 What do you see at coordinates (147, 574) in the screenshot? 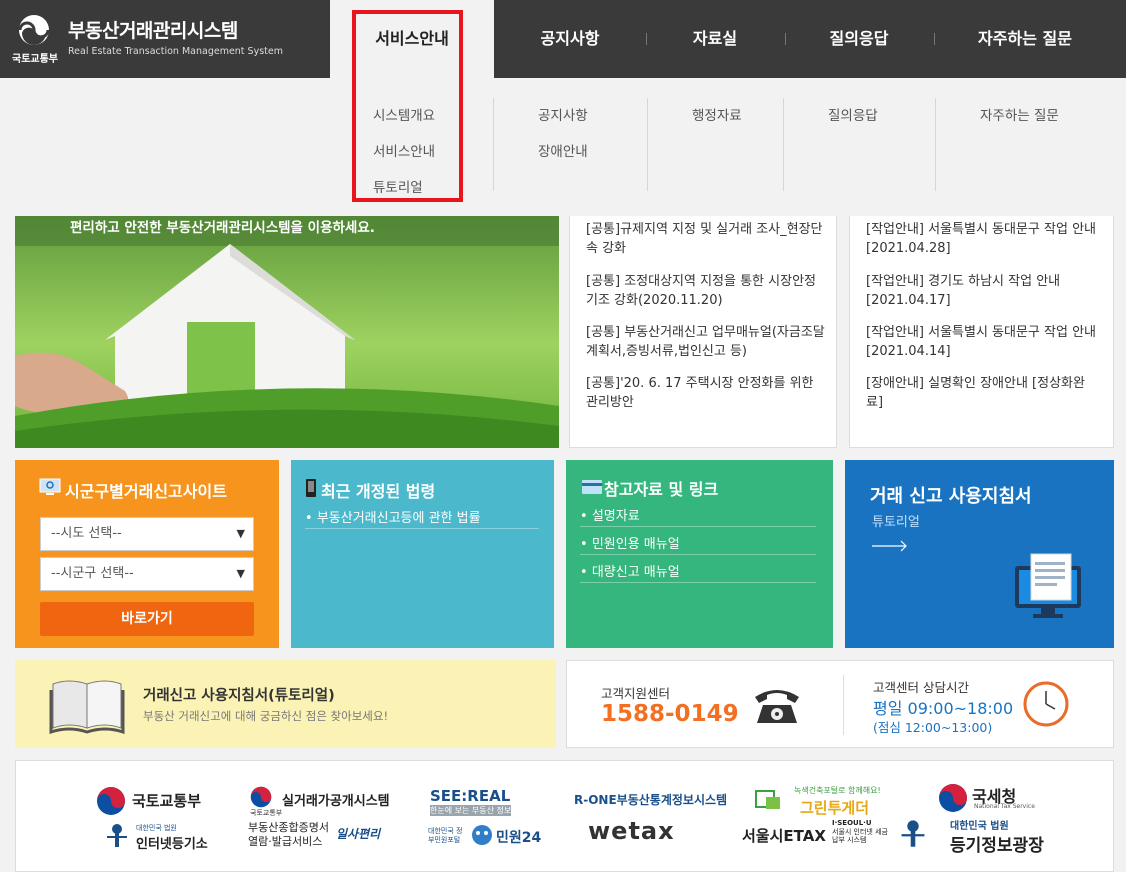
I see `sigungu-select: --시군구 선택-- ▼` at bounding box center [147, 574].